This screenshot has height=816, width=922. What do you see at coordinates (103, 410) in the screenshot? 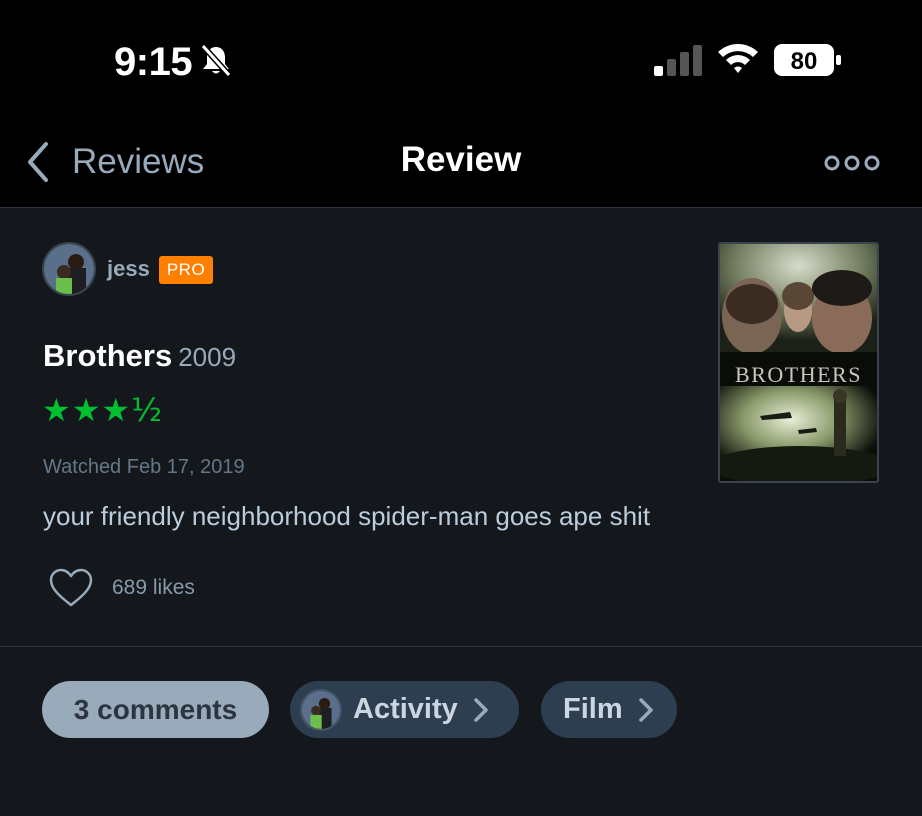
I see `star-rating: ★★★½` at bounding box center [103, 410].